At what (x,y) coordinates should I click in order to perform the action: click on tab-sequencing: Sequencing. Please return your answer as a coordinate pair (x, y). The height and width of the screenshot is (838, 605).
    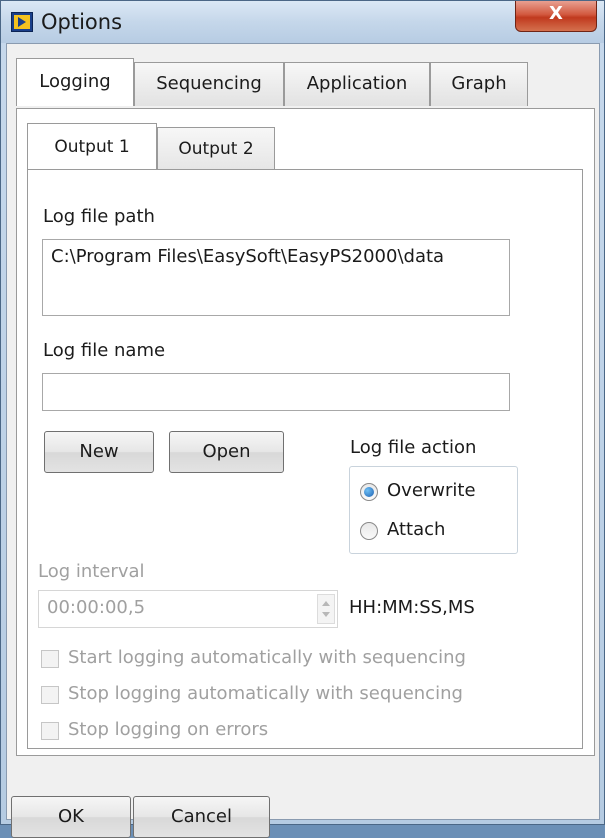
    Looking at the image, I should click on (209, 84).